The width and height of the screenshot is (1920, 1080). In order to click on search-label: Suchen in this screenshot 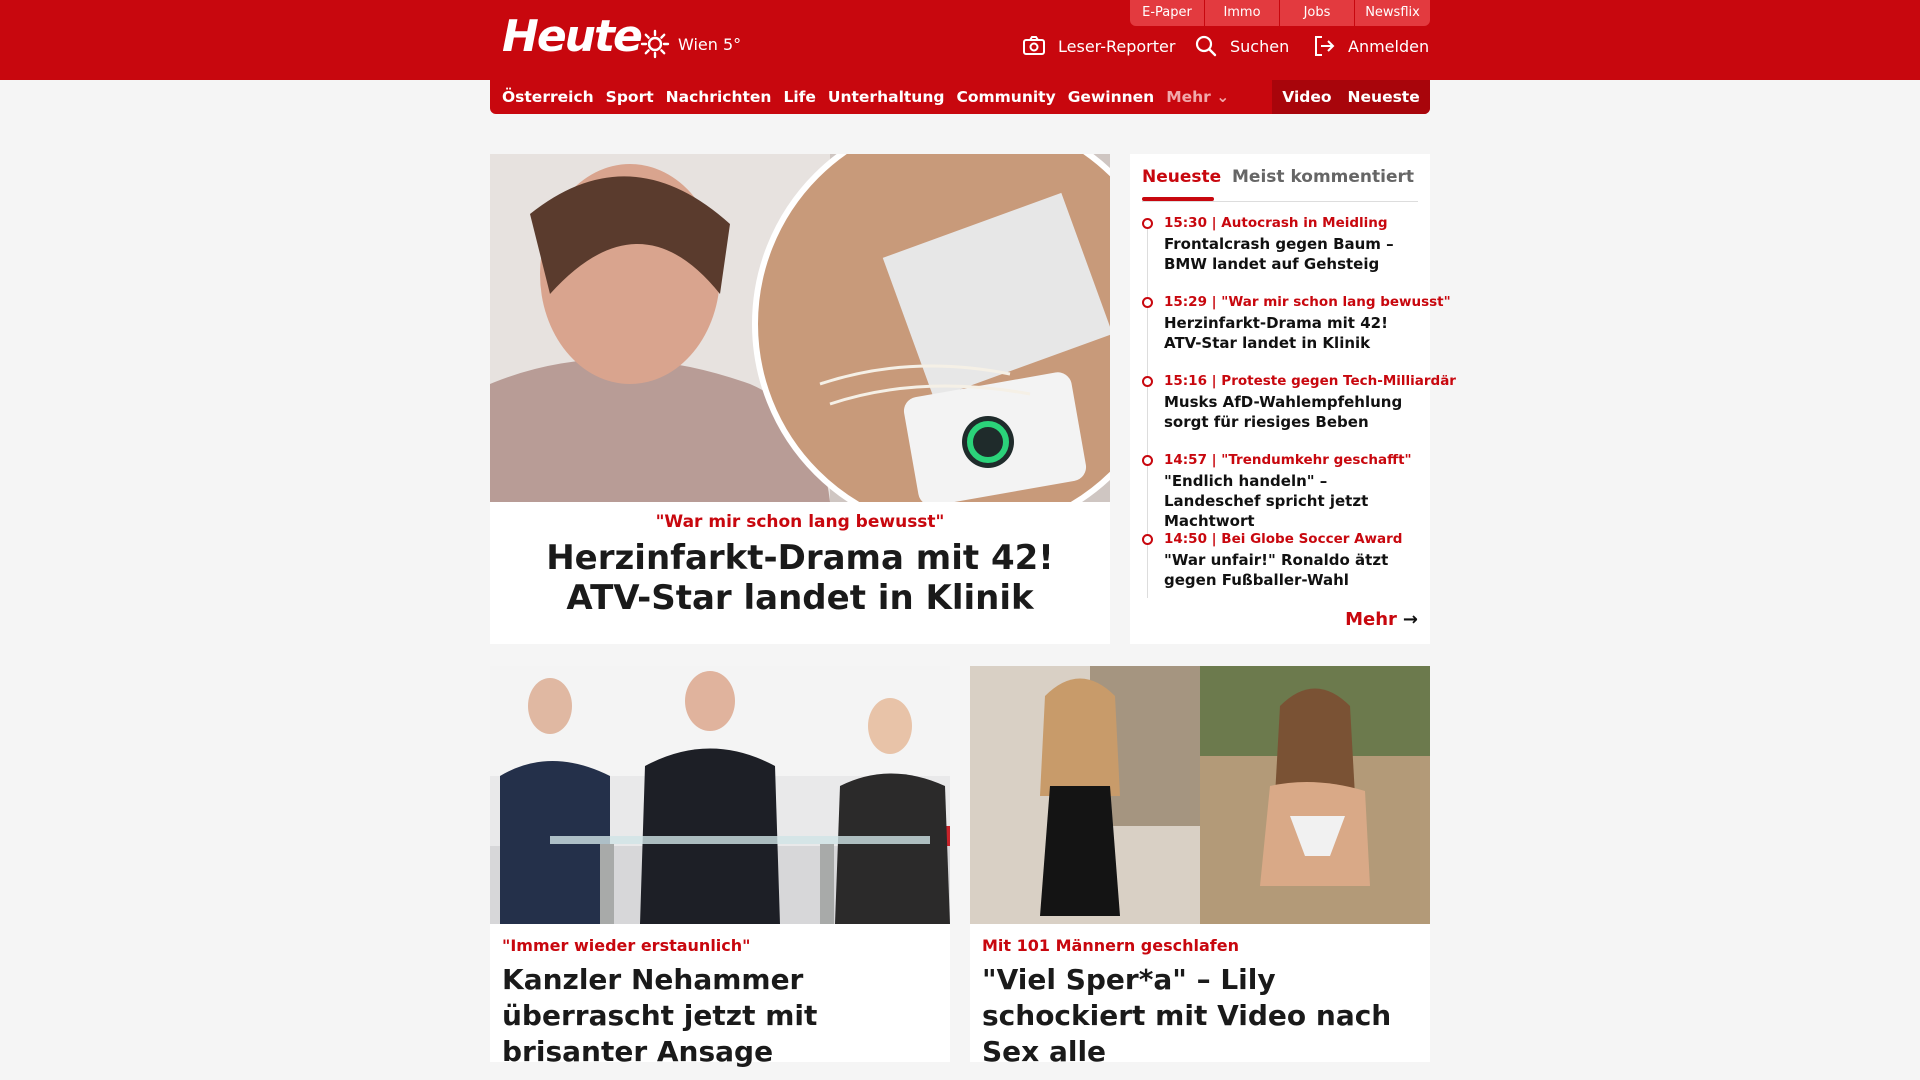, I will do `click(1260, 46)`.